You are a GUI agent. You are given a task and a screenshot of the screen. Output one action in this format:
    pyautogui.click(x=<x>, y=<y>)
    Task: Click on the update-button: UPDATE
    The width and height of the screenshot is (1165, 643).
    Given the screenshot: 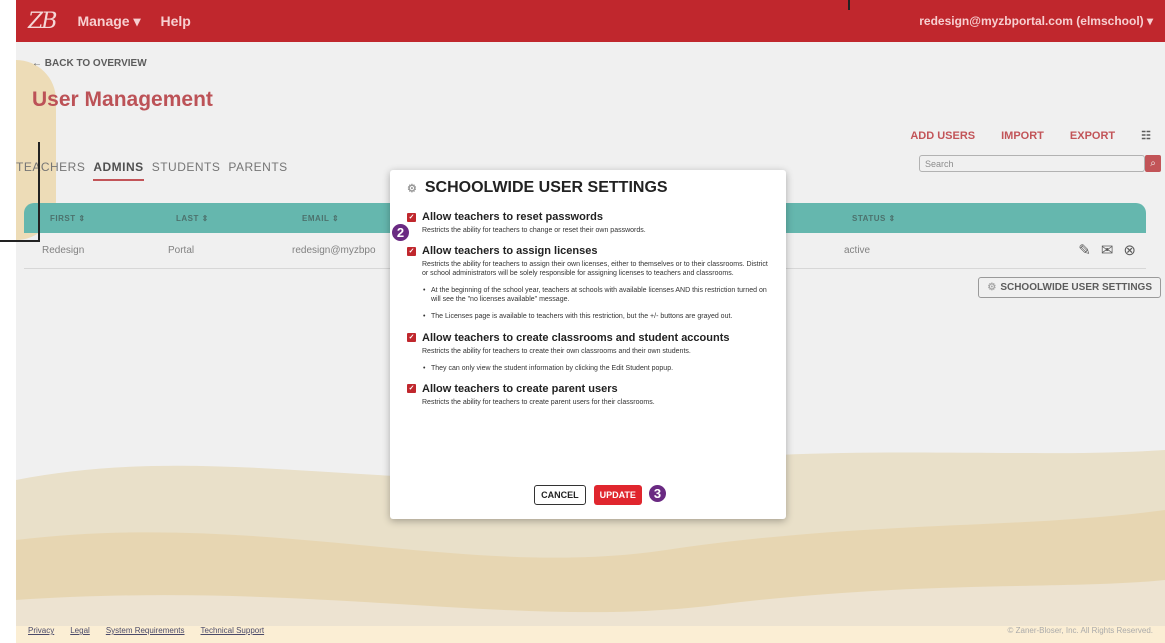 What is the action you would take?
    pyautogui.click(x=617, y=495)
    